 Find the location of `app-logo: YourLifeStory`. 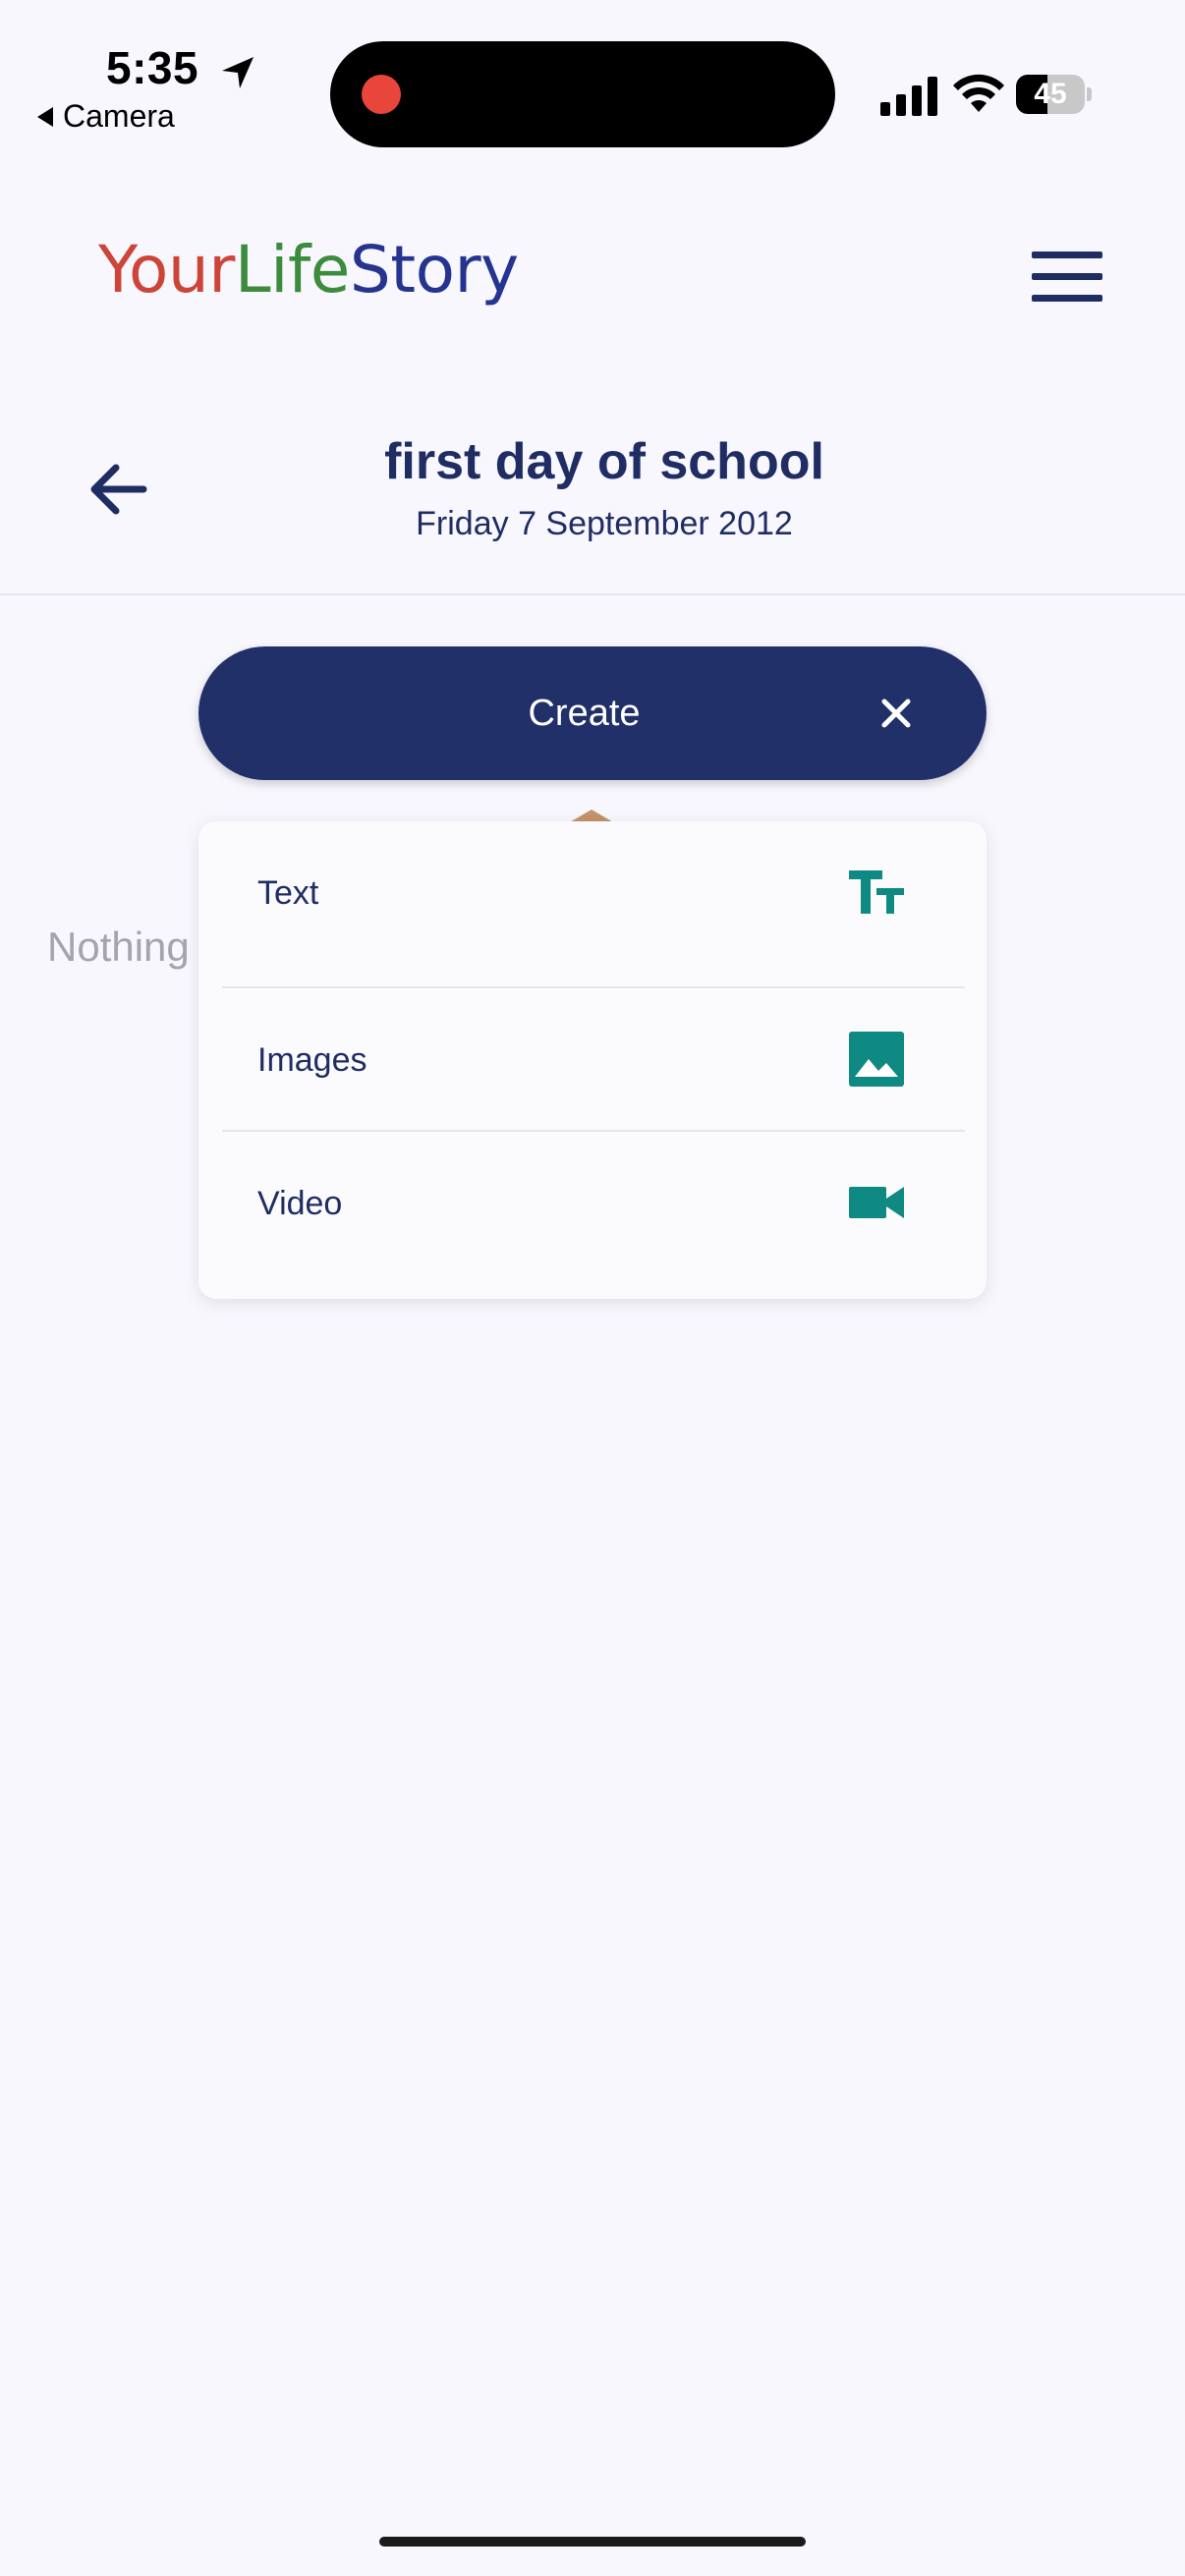

app-logo: YourLifeStory is located at coordinates (309, 270).